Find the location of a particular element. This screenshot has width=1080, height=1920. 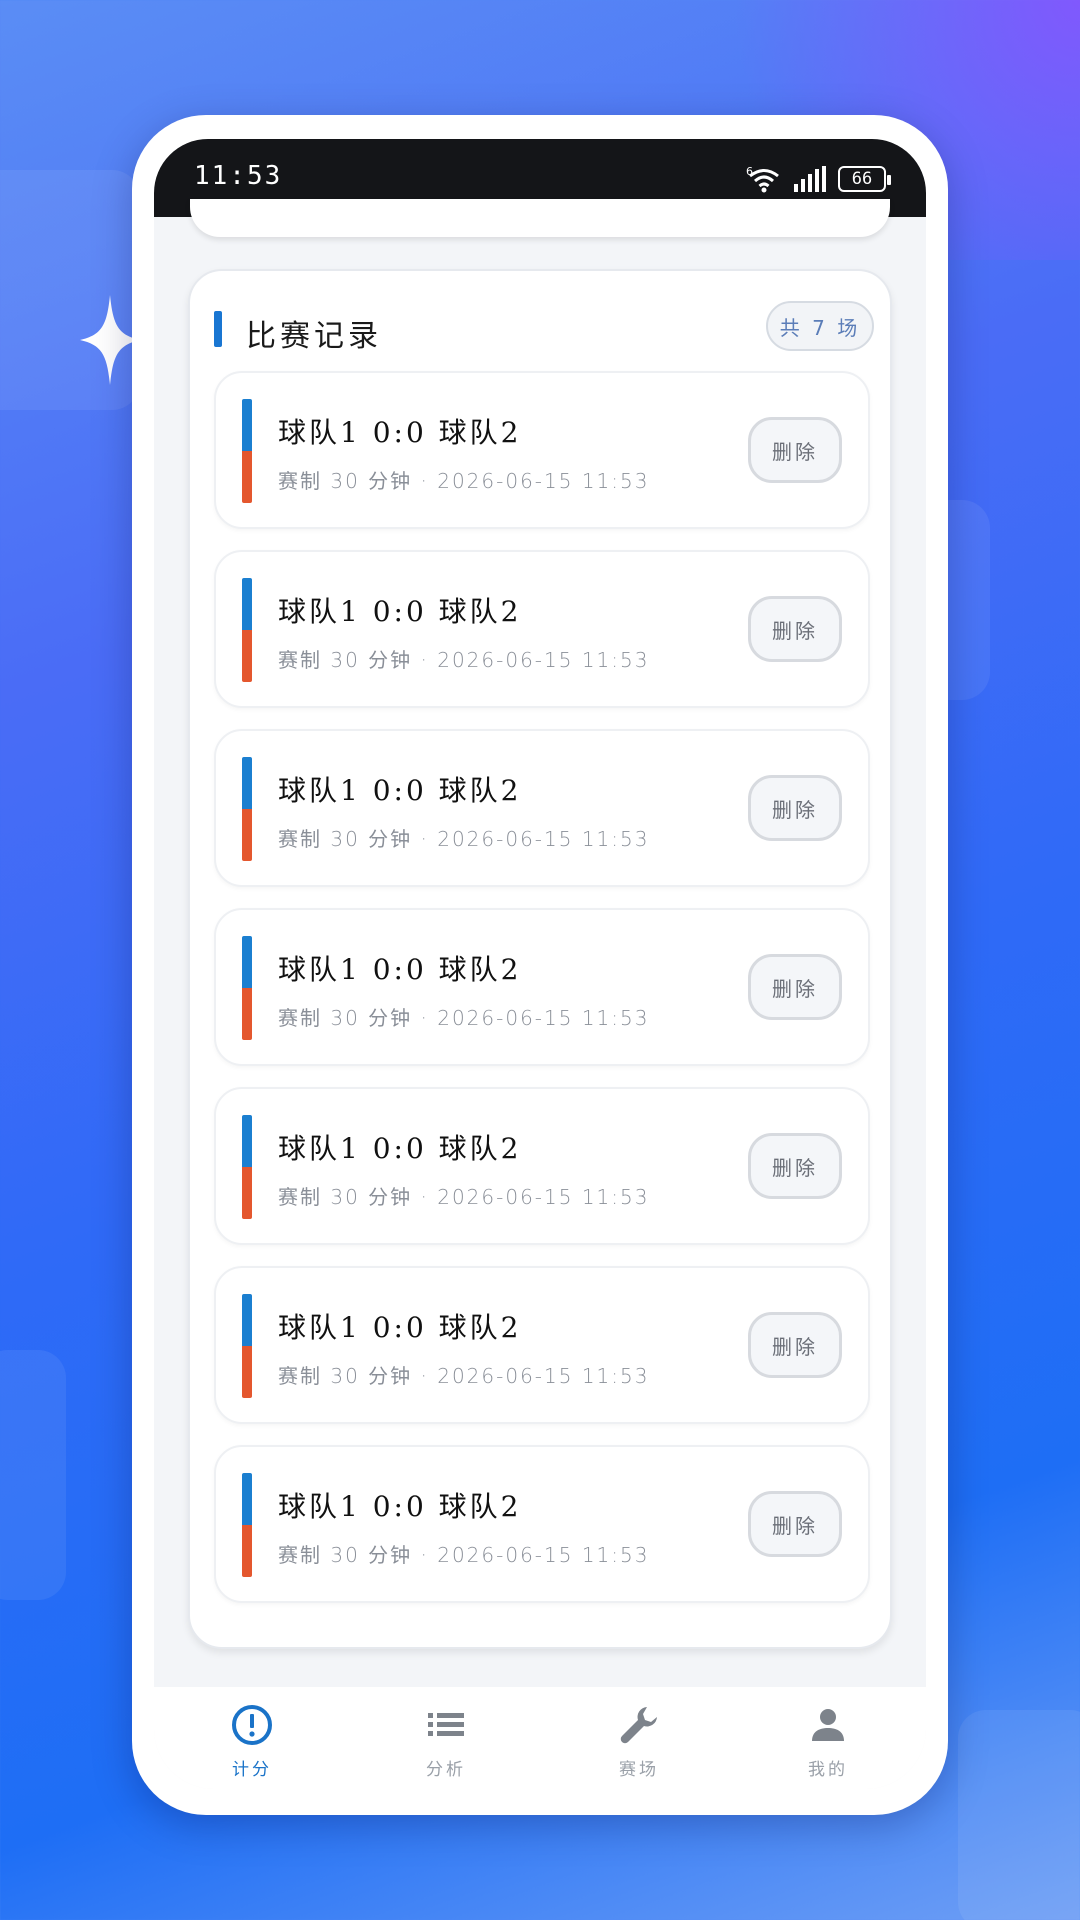

sparkle-icon is located at coordinates (110, 340).